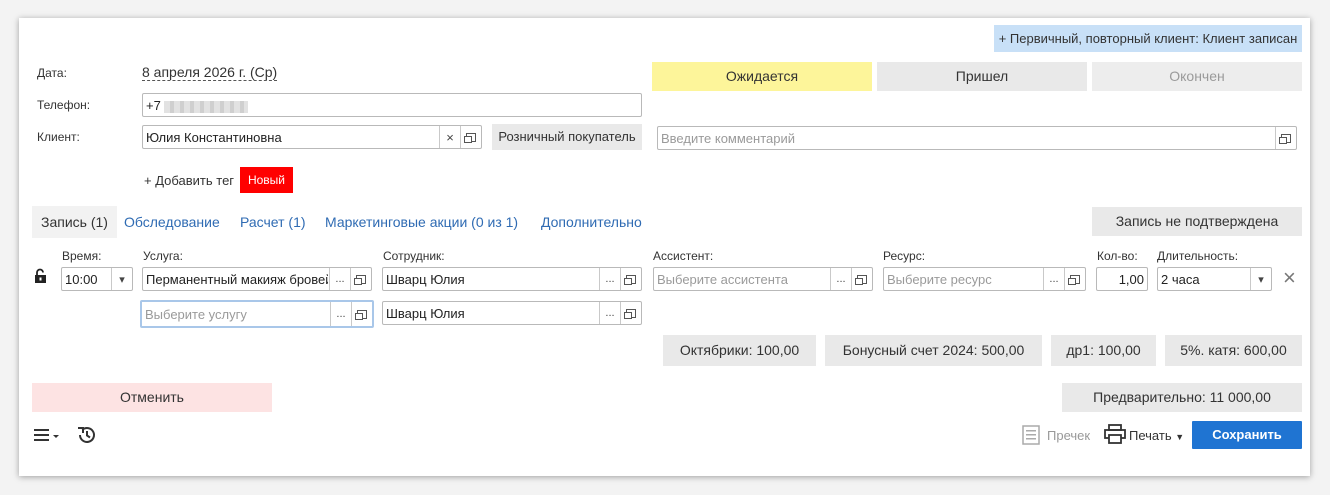 The image size is (1330, 495). Describe the element at coordinates (1182, 397) in the screenshot. I see `preliminary-total: Предварительно: 11 000,00` at that location.